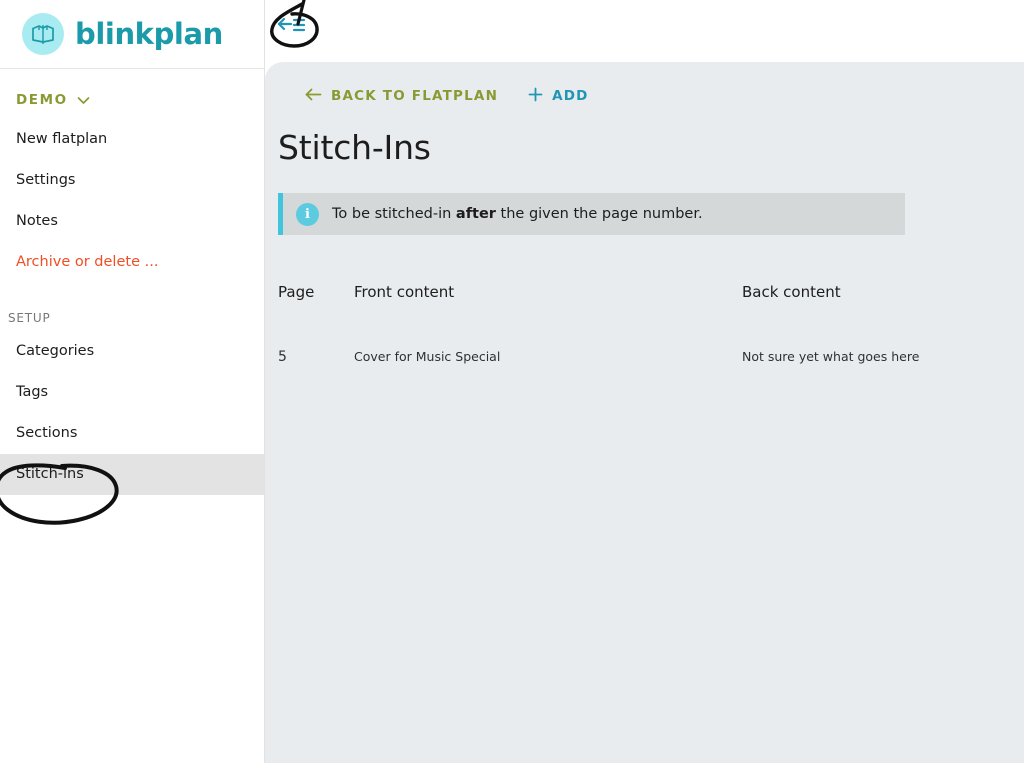 This screenshot has width=1024, height=763. Describe the element at coordinates (548, 338) in the screenshot. I see `cell-front-content: Cover for Music Special` at that location.